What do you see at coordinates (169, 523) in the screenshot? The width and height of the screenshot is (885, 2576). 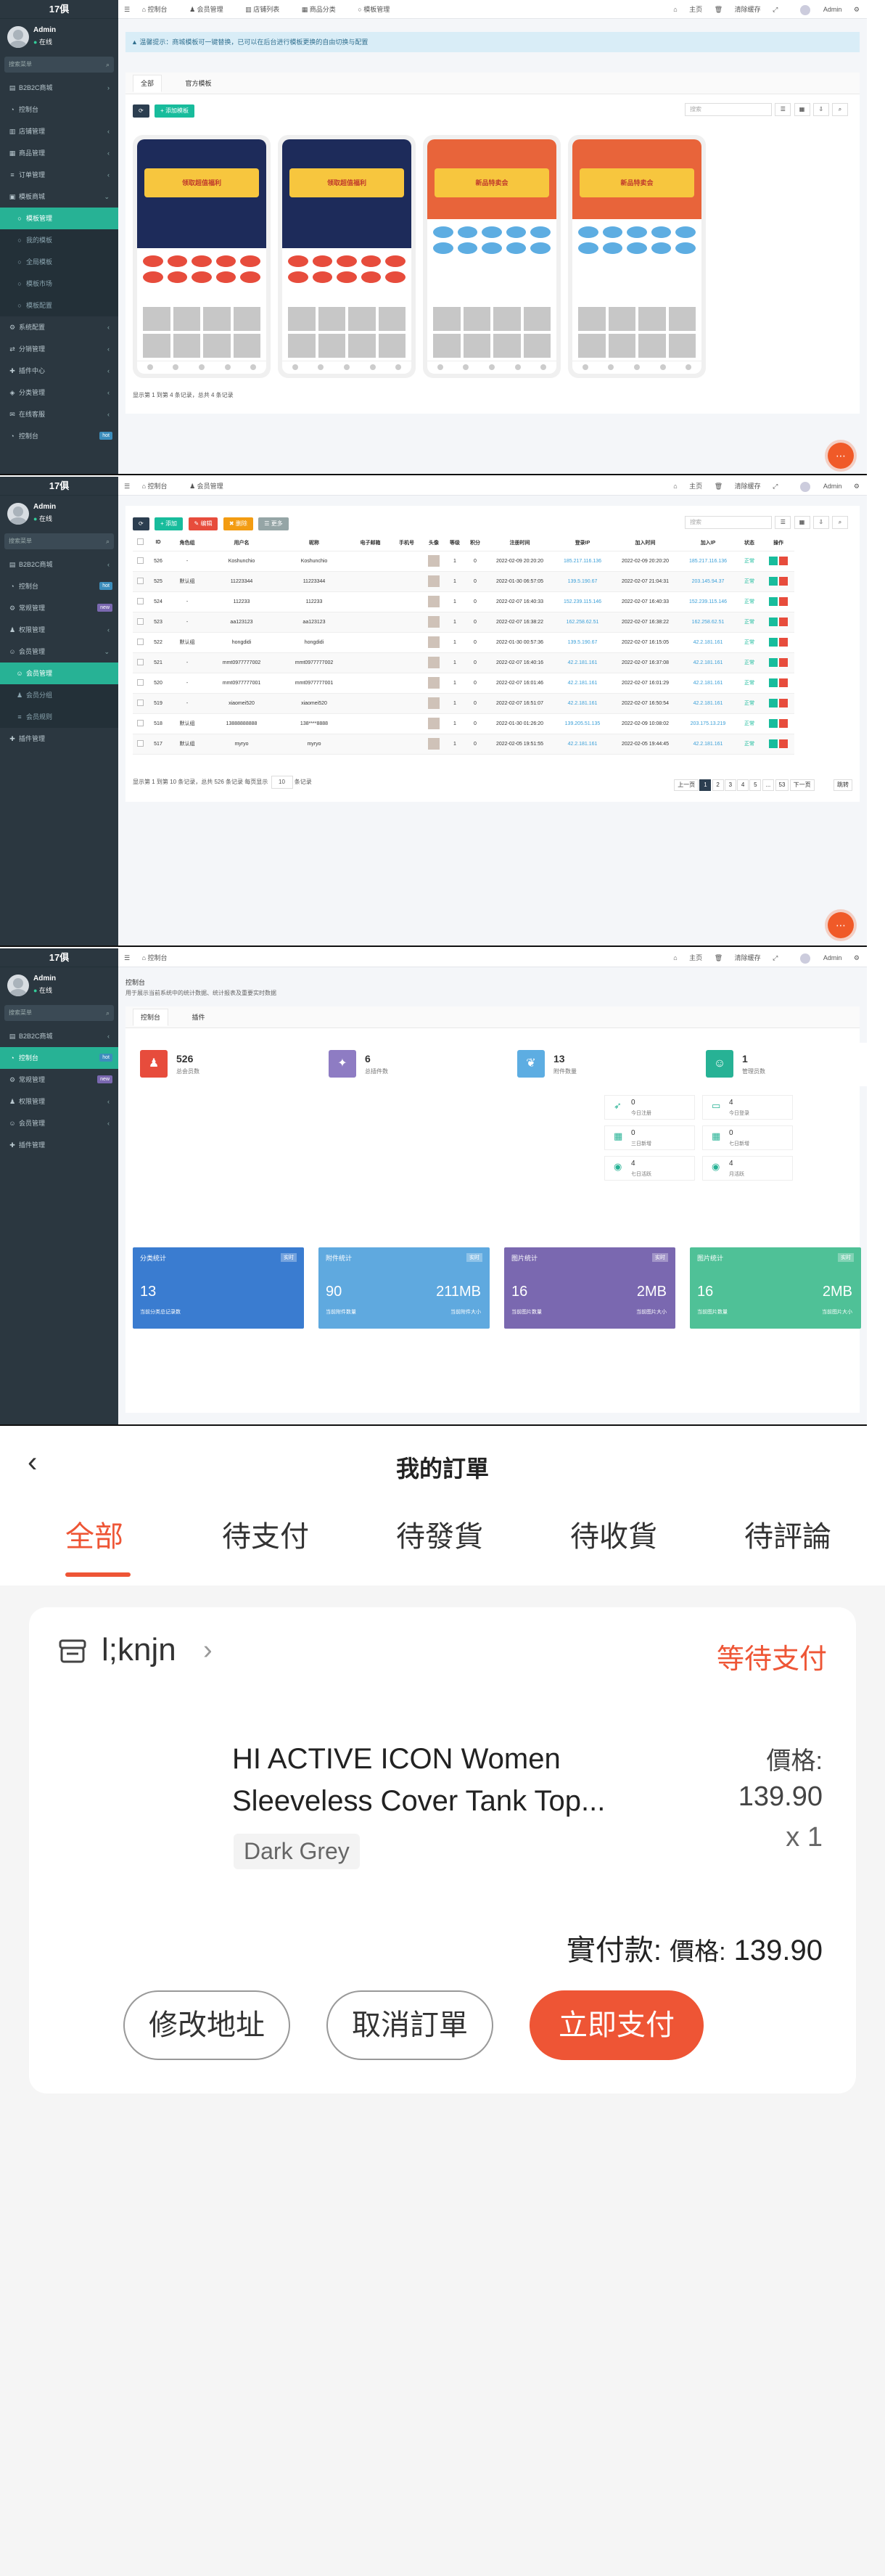 I see `add-button: + 添加` at bounding box center [169, 523].